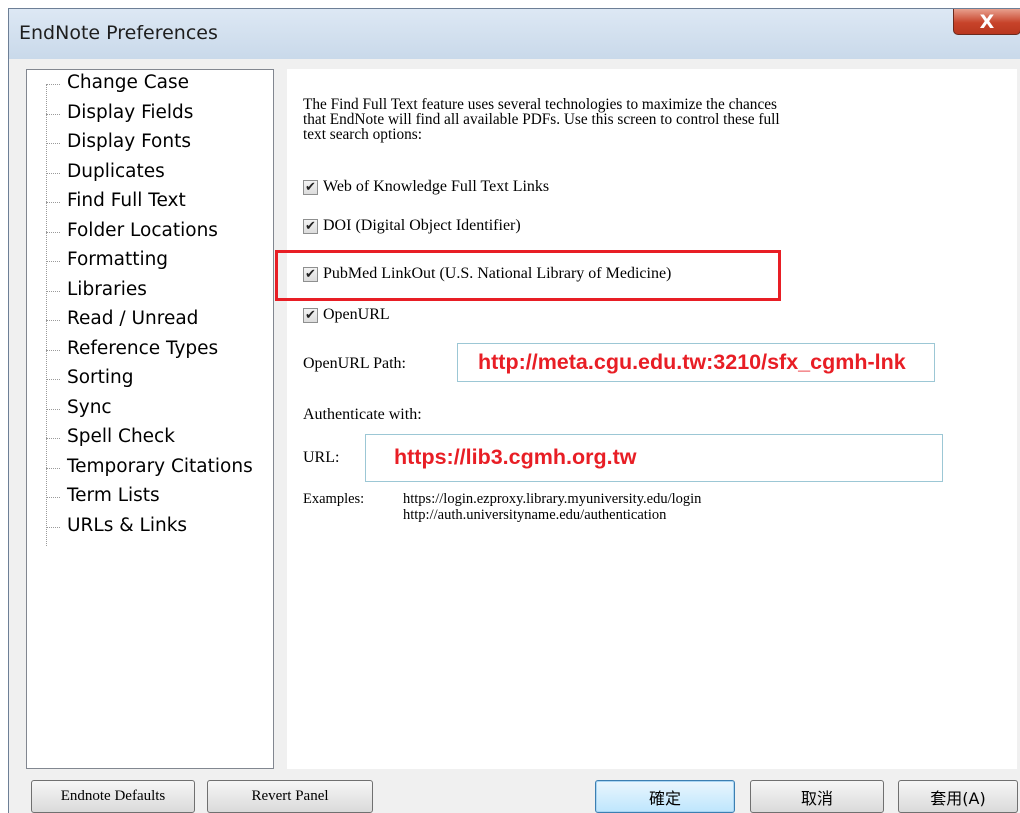 This screenshot has width=1020, height=813. I want to click on url-label: URL:, so click(321, 457).